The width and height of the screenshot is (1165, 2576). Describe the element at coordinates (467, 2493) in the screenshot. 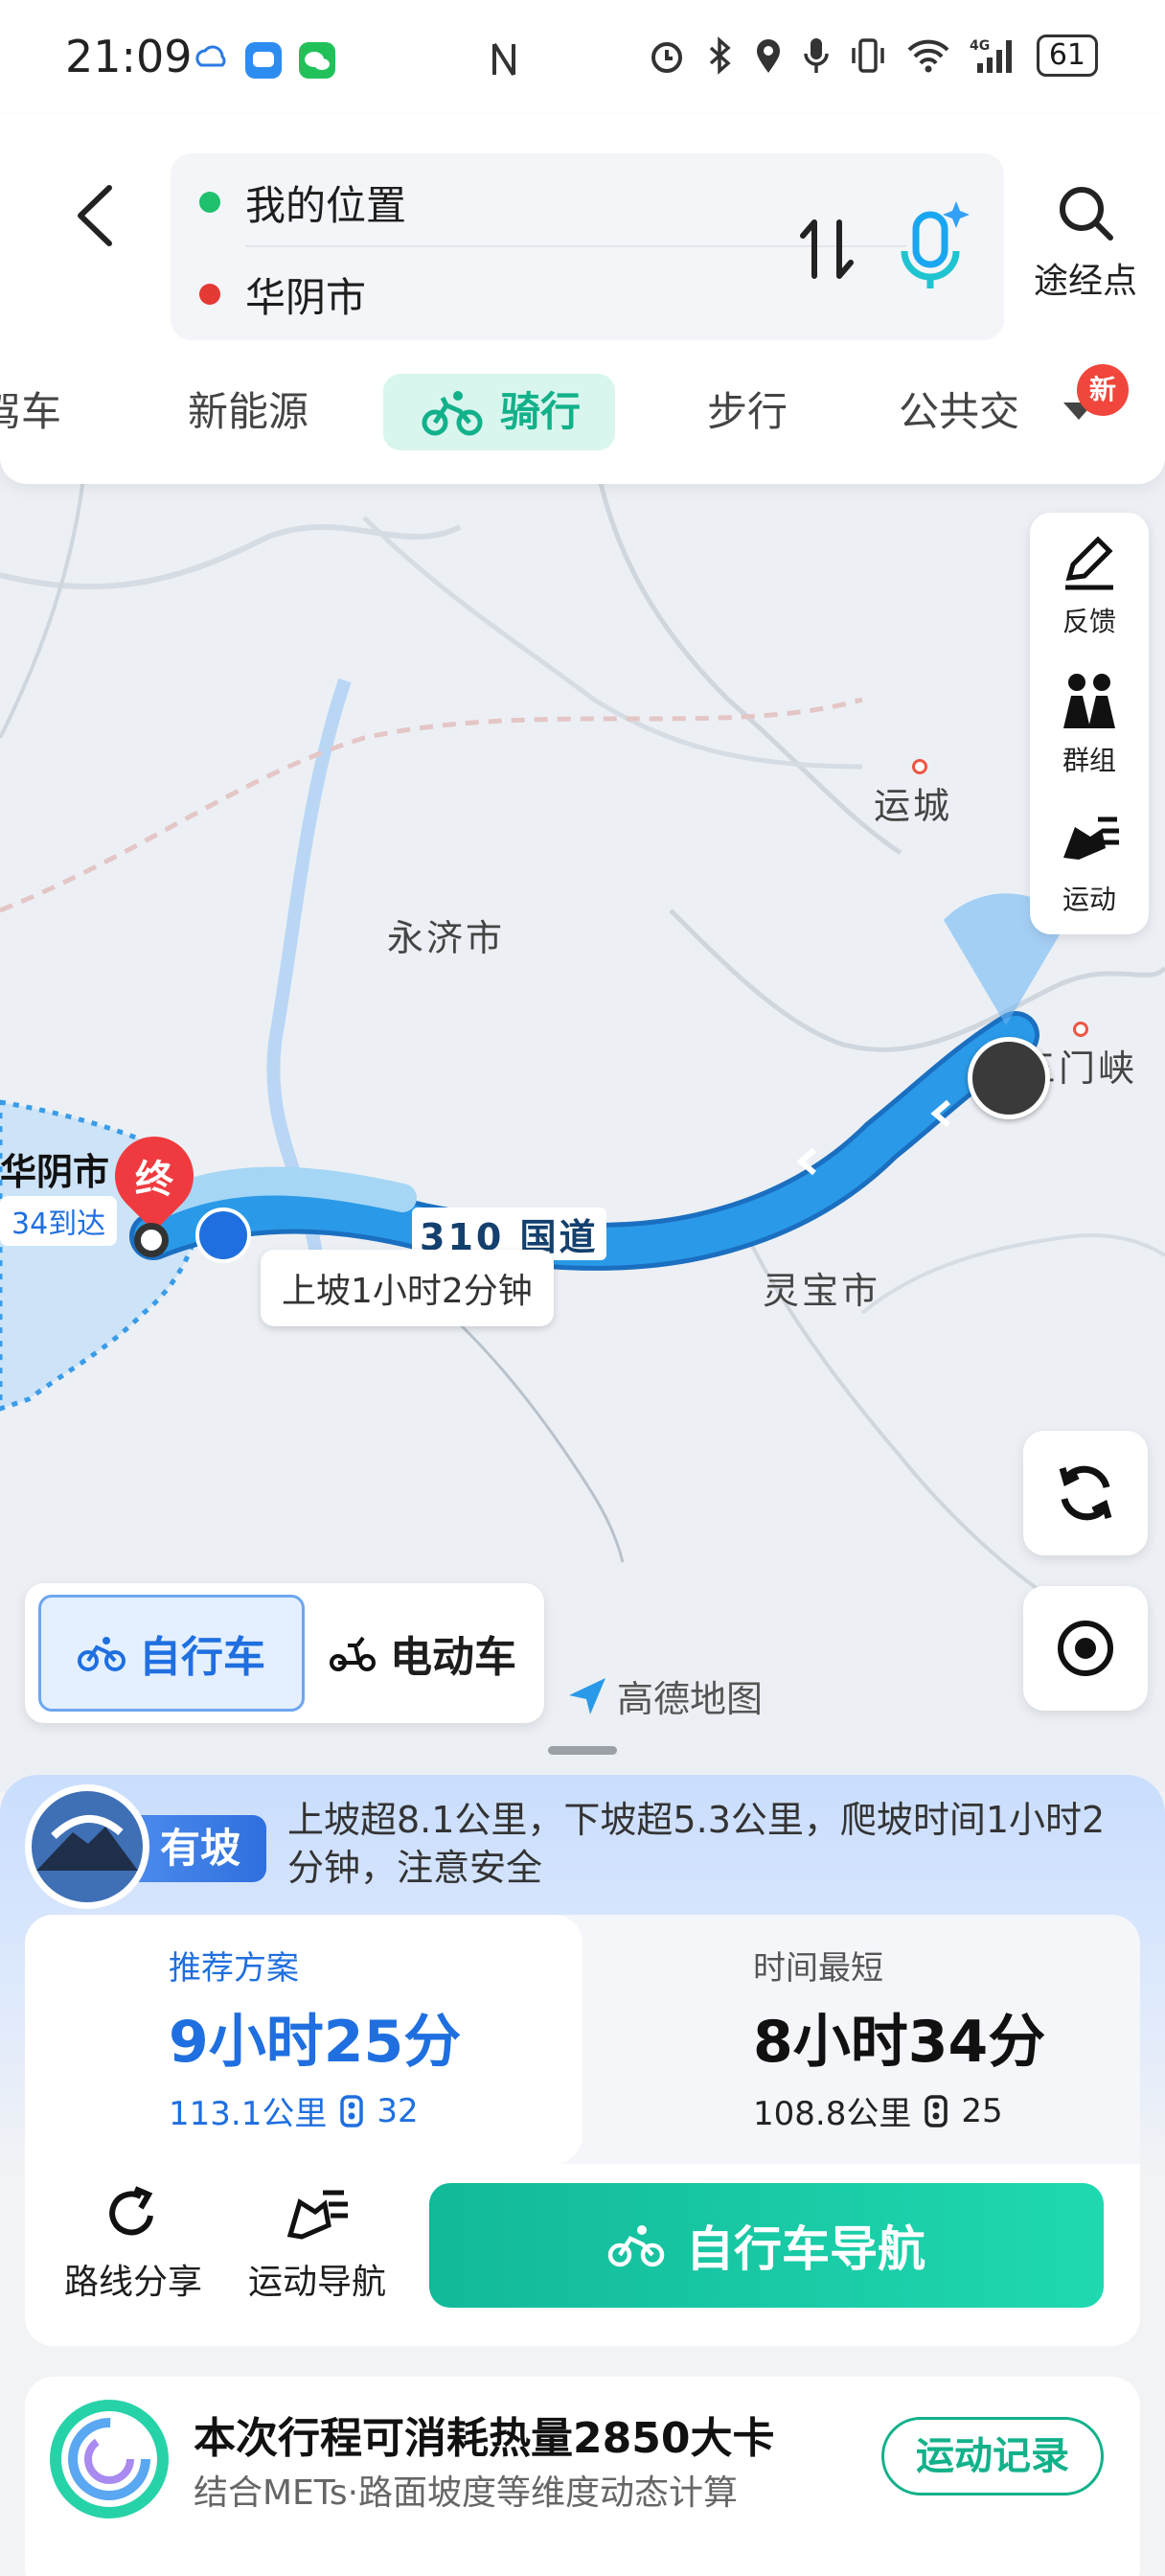

I see `calorie-subtitle: 结合METs·路面坡度等维度动态计算` at that location.